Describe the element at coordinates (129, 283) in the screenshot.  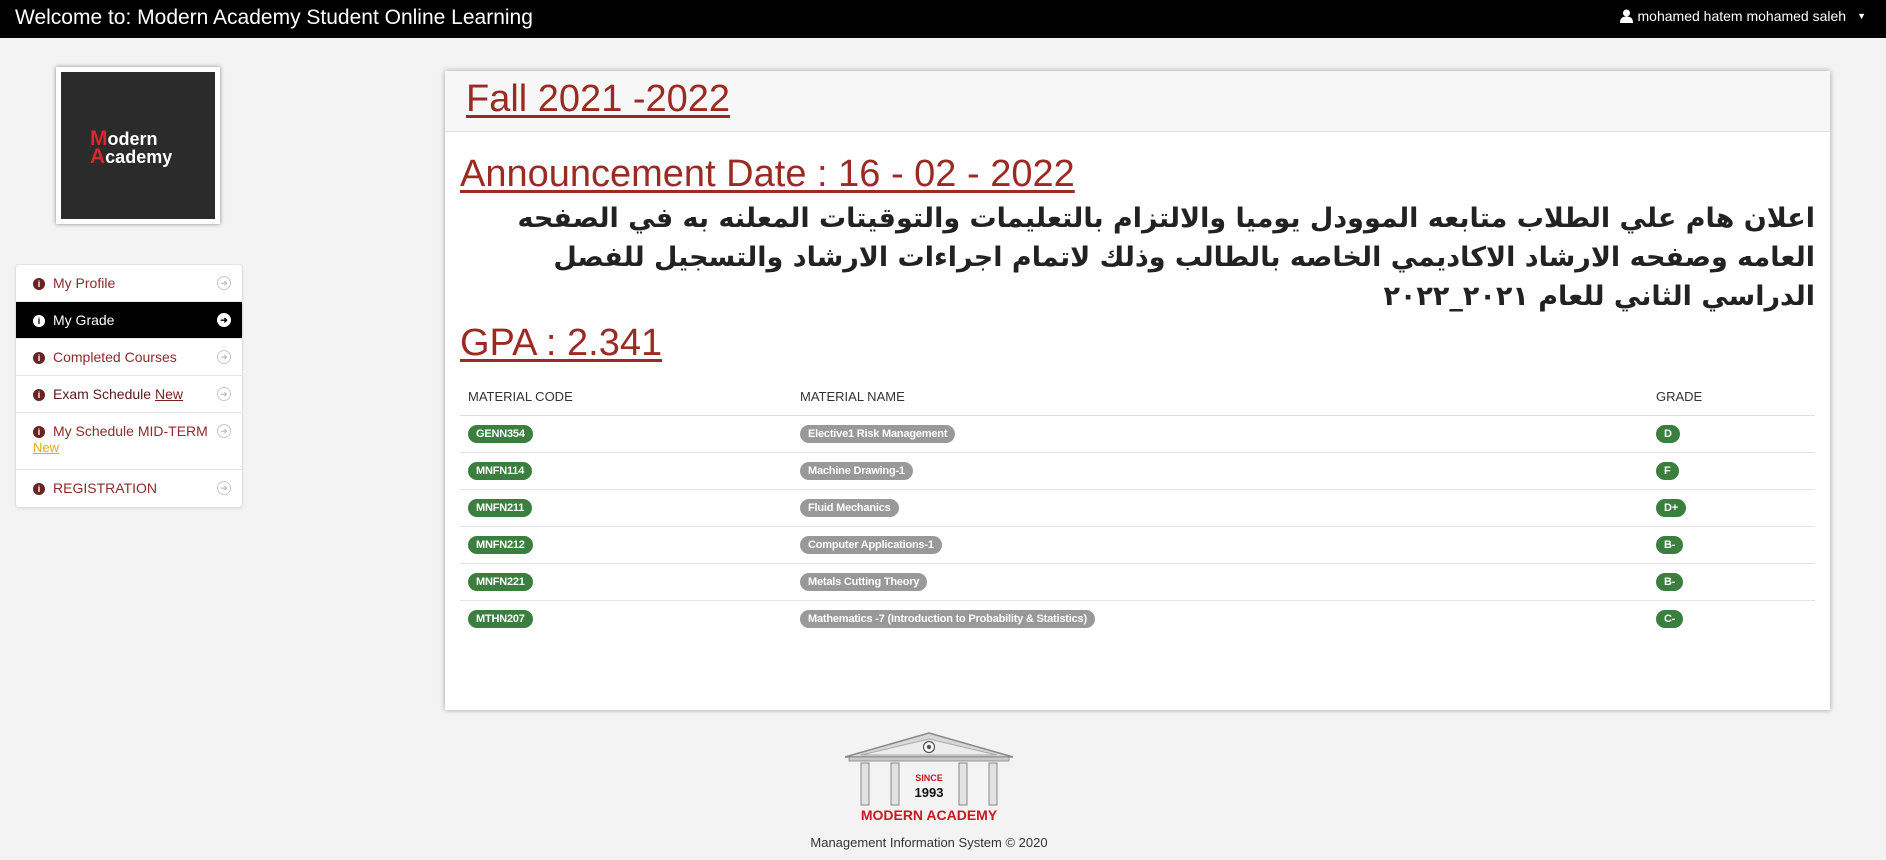
I see `sidebar-item-my-profile: i My Profile ➜` at that location.